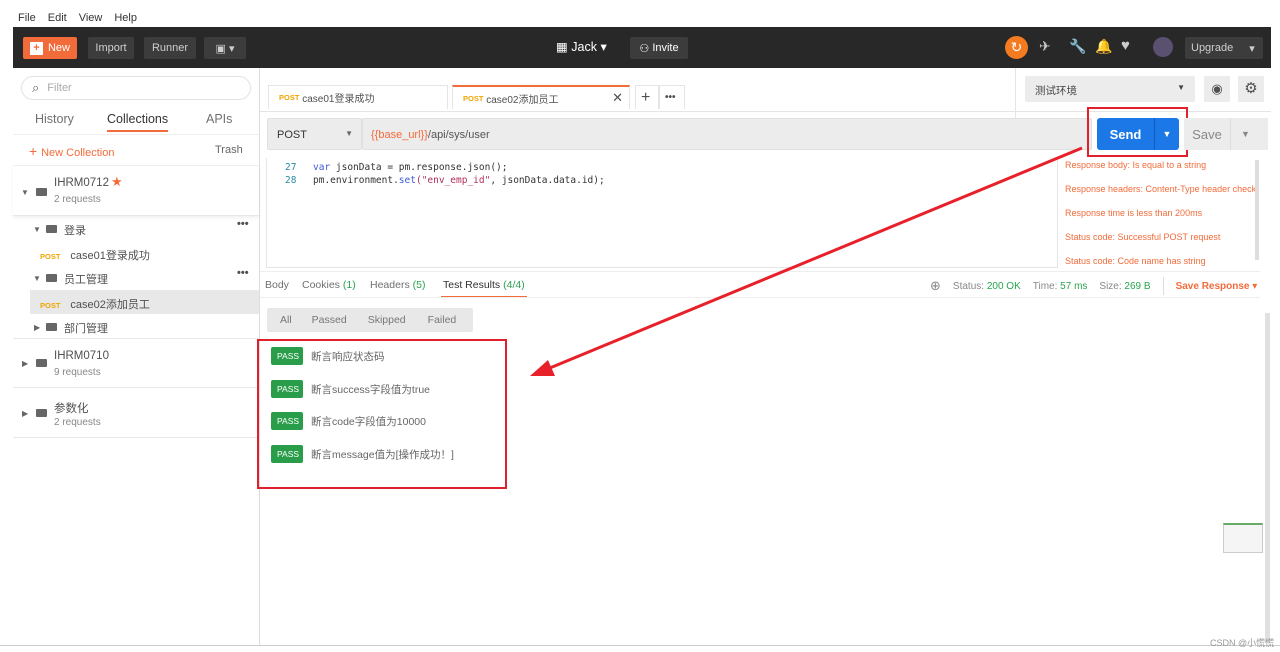 The height and width of the screenshot is (652, 1280). What do you see at coordinates (1242, 643) in the screenshot?
I see `watermark: CSDN @小慌慌` at bounding box center [1242, 643].